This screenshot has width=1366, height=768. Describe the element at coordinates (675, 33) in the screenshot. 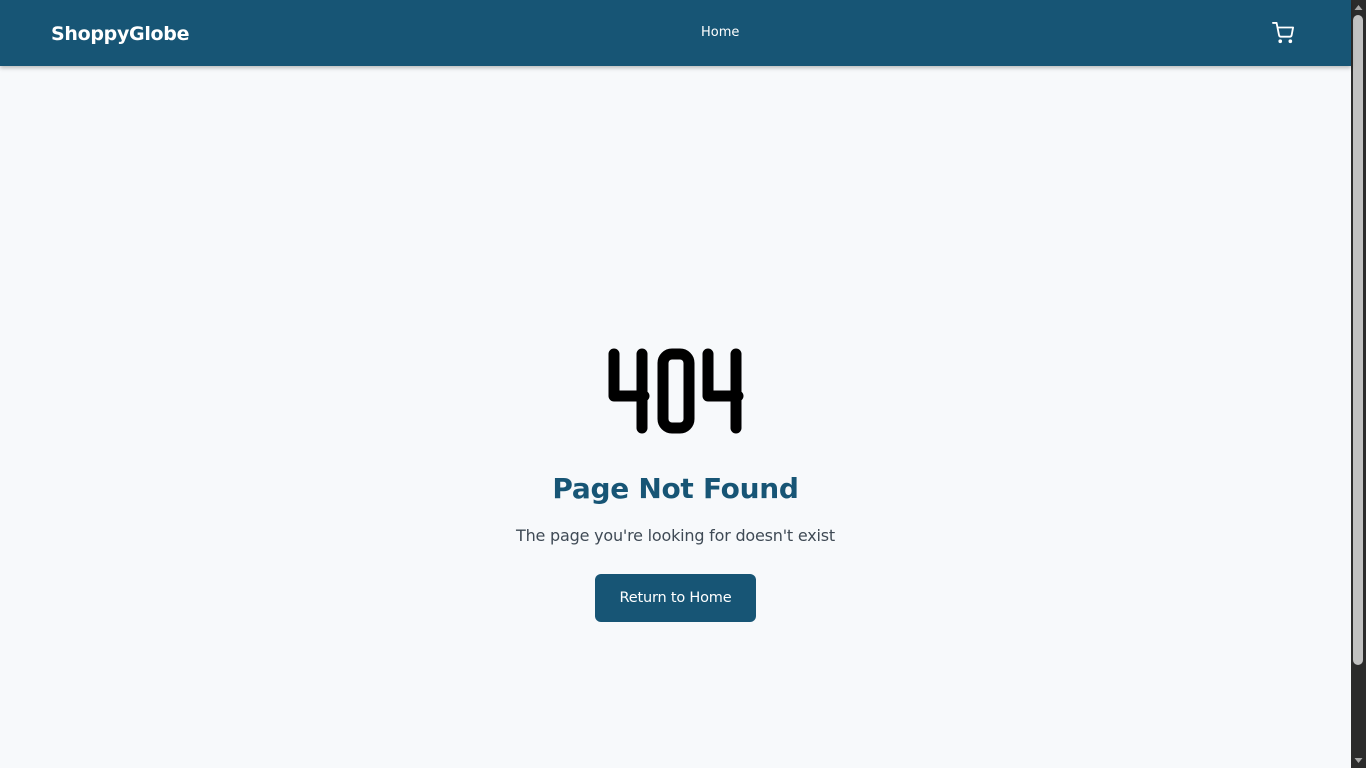

I see `navbar: ShoppyGlobe Home` at that location.